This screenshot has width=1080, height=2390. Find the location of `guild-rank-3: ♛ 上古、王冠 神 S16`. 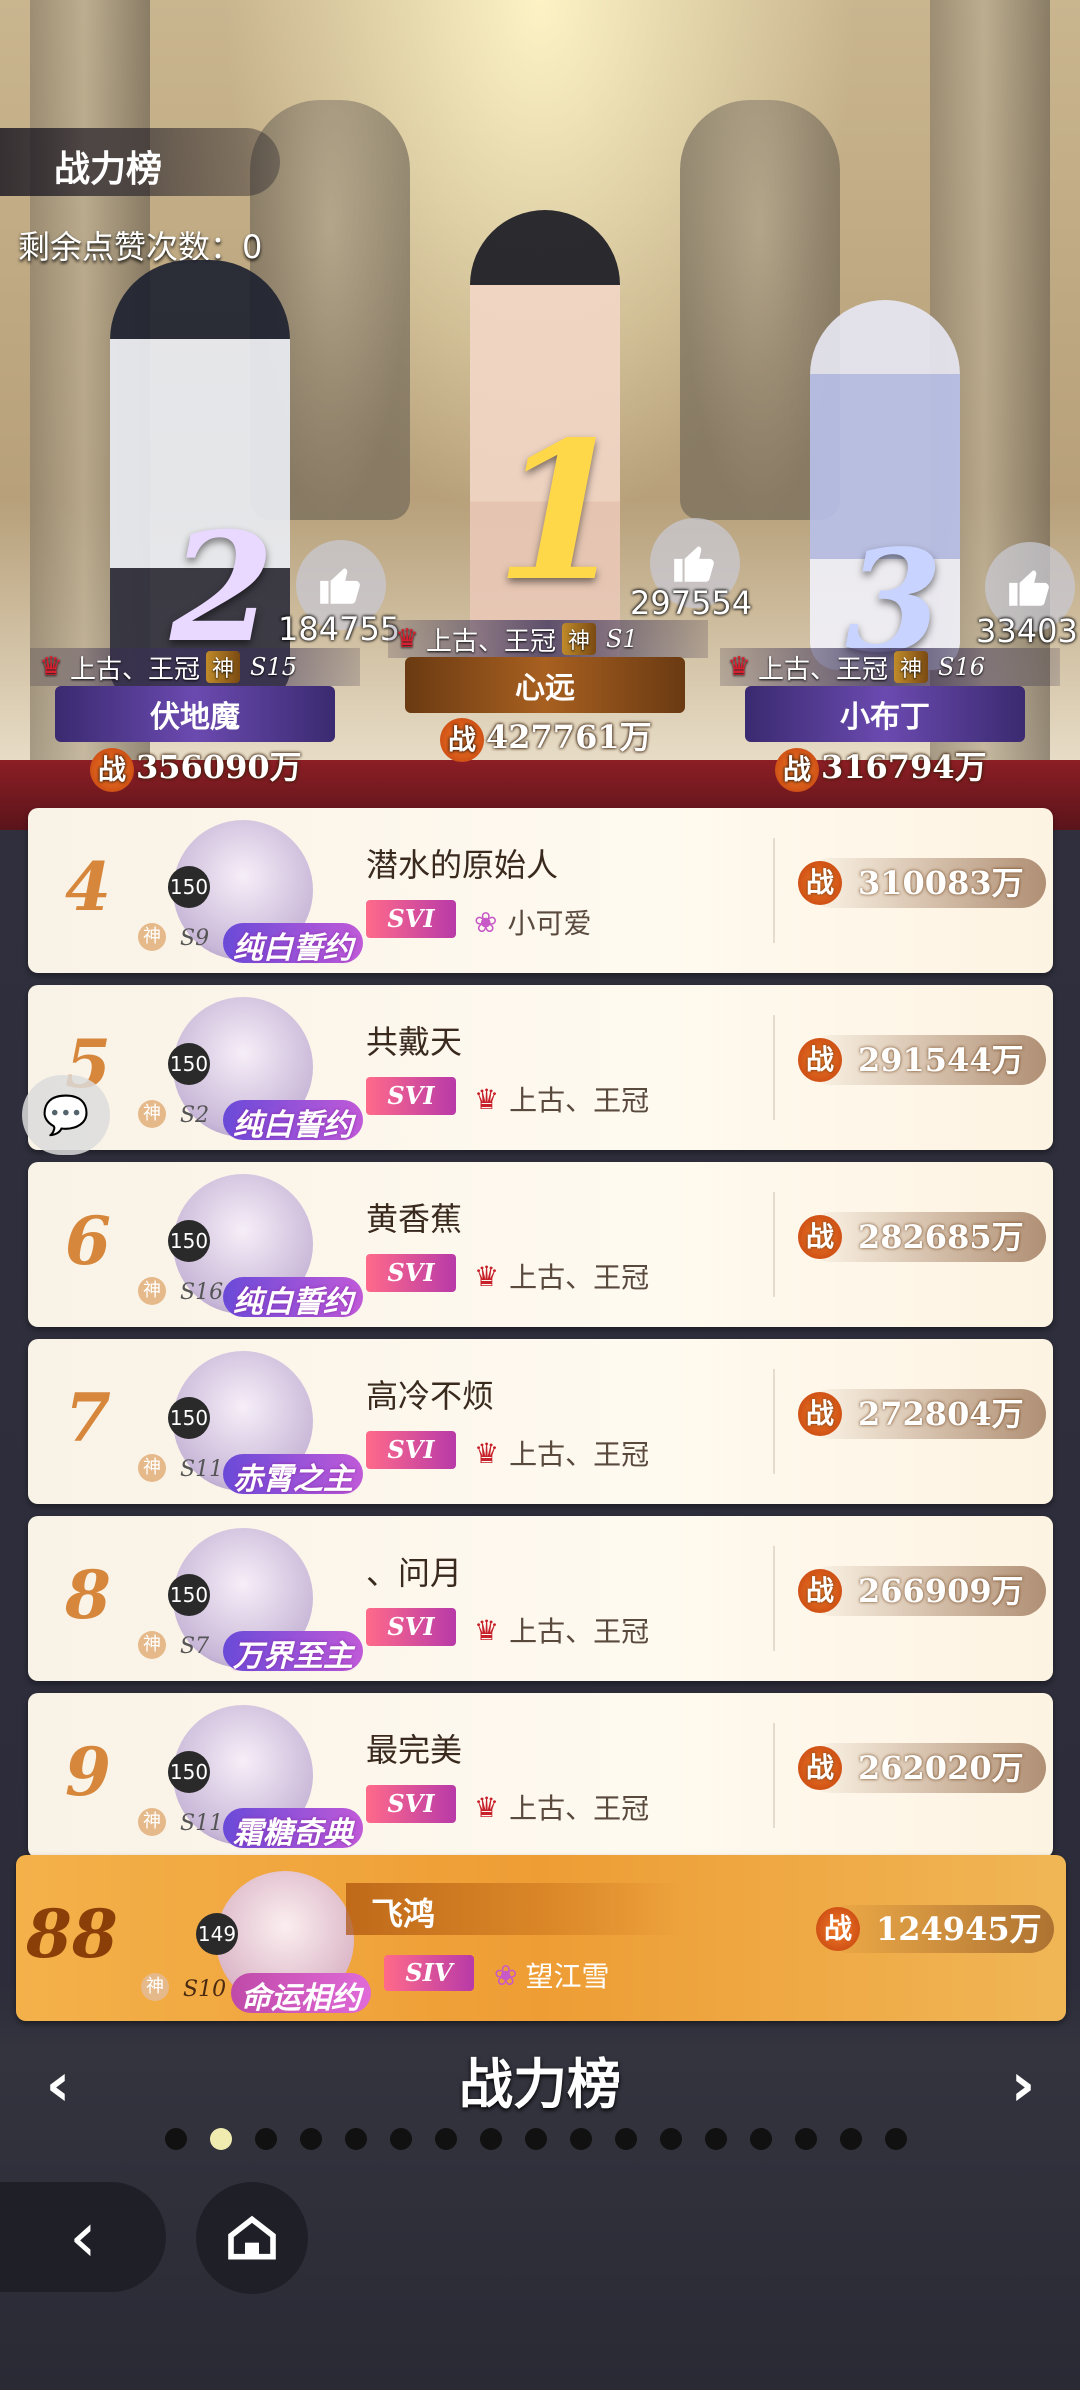

guild-rank-3: ♛ 上古、王冠 神 S16 is located at coordinates (854, 667).